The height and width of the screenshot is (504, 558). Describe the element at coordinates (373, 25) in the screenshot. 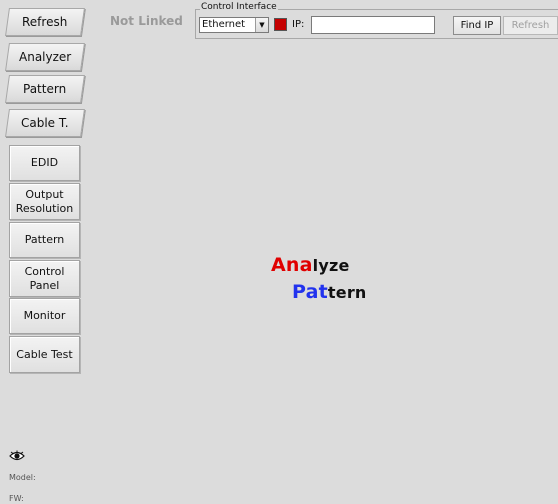

I see `ip-input` at that location.